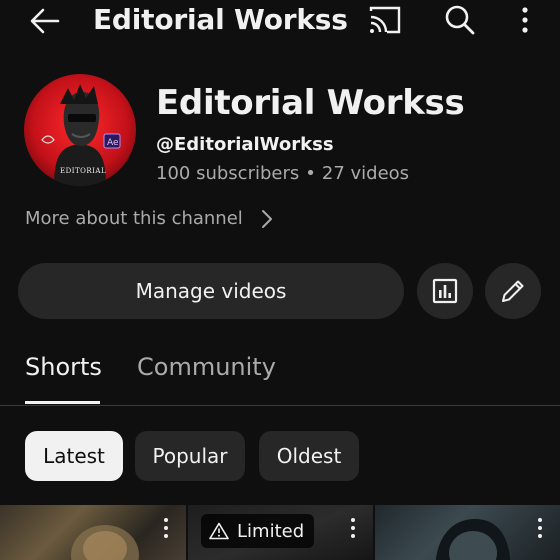  What do you see at coordinates (45, 21) in the screenshot?
I see `back-arrow-icon` at bounding box center [45, 21].